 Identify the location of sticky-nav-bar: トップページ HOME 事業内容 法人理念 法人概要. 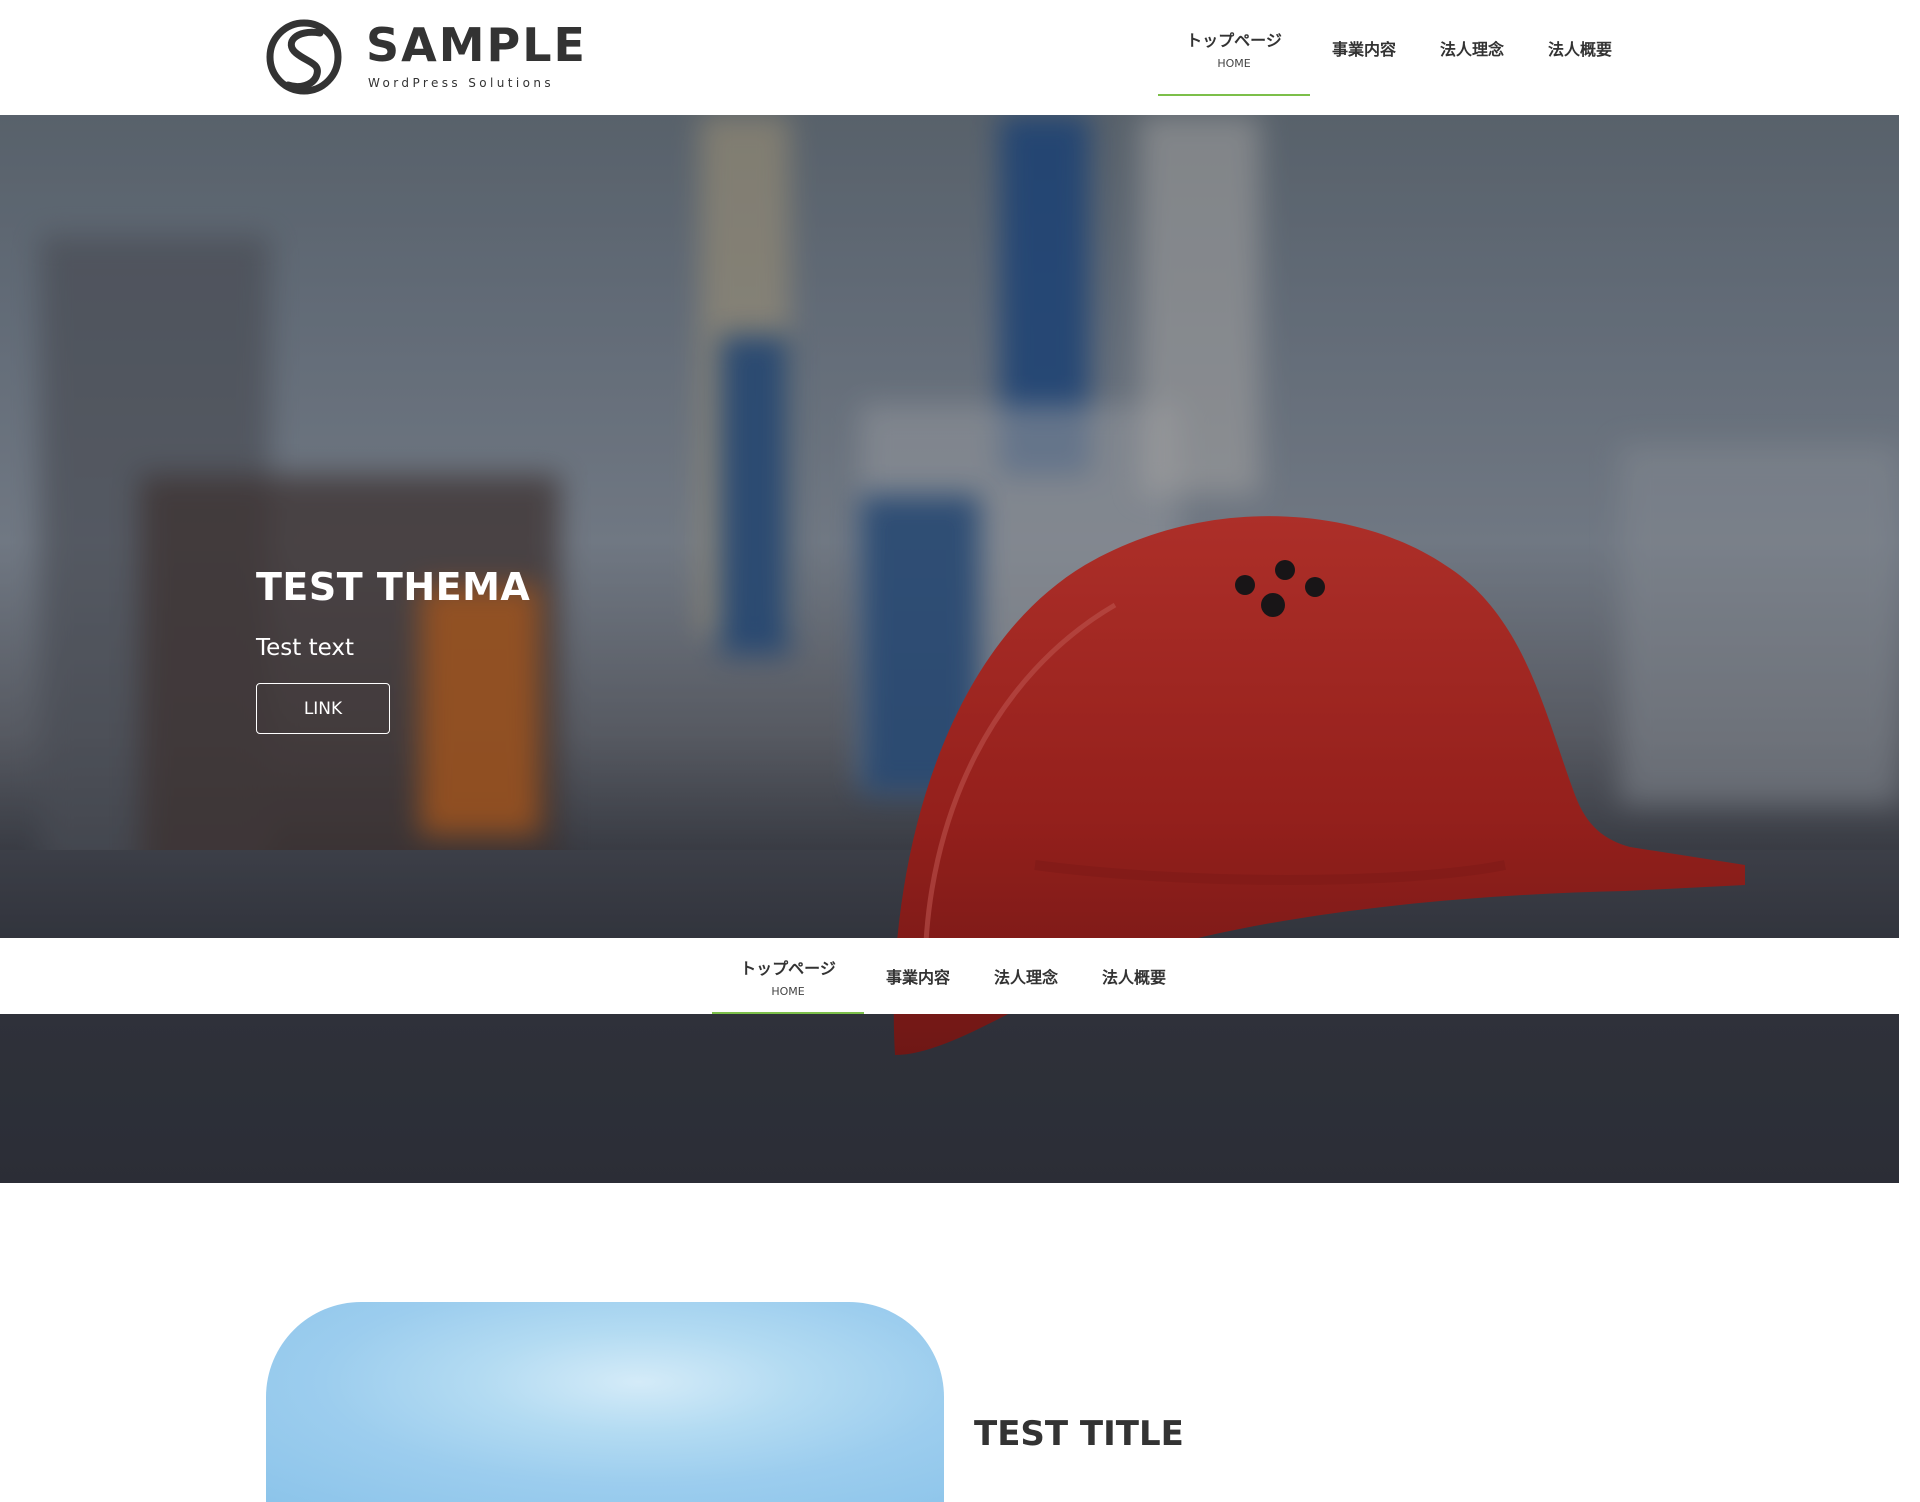
(960, 976).